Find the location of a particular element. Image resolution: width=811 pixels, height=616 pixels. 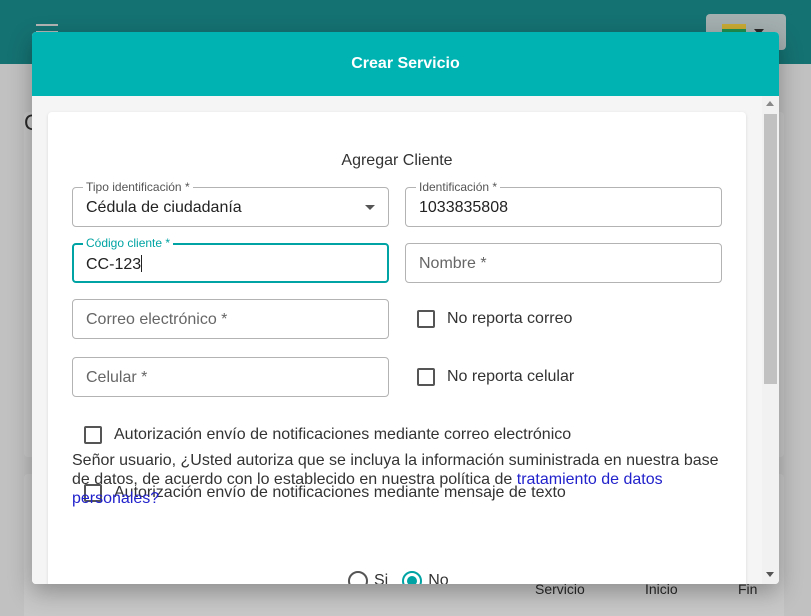

scrollbar-thumb is located at coordinates (770, 249).